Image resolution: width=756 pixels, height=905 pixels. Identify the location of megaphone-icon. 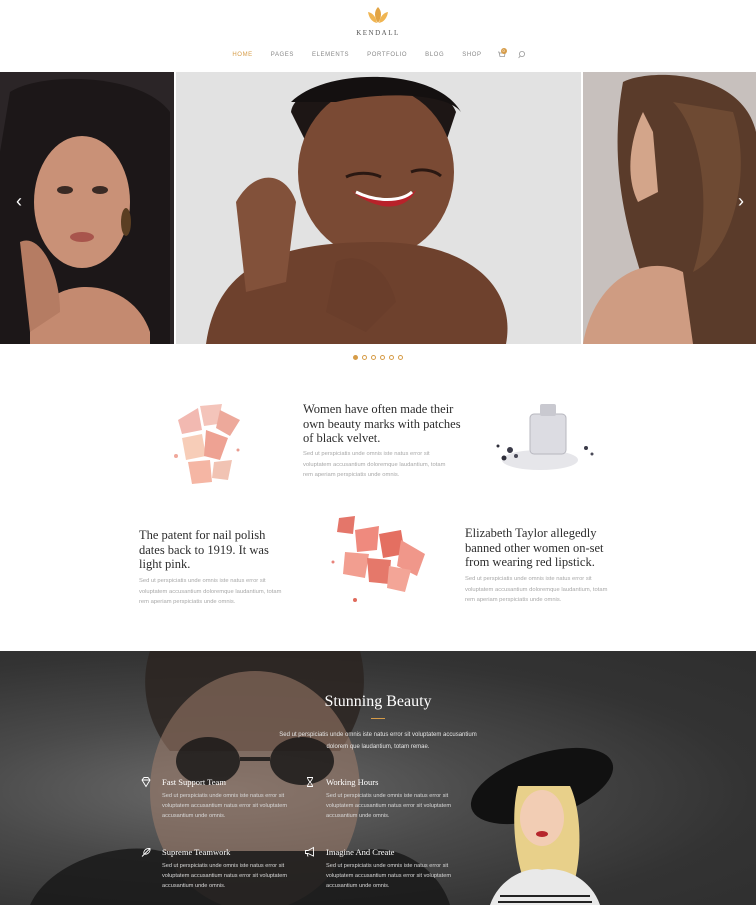
(309, 851).